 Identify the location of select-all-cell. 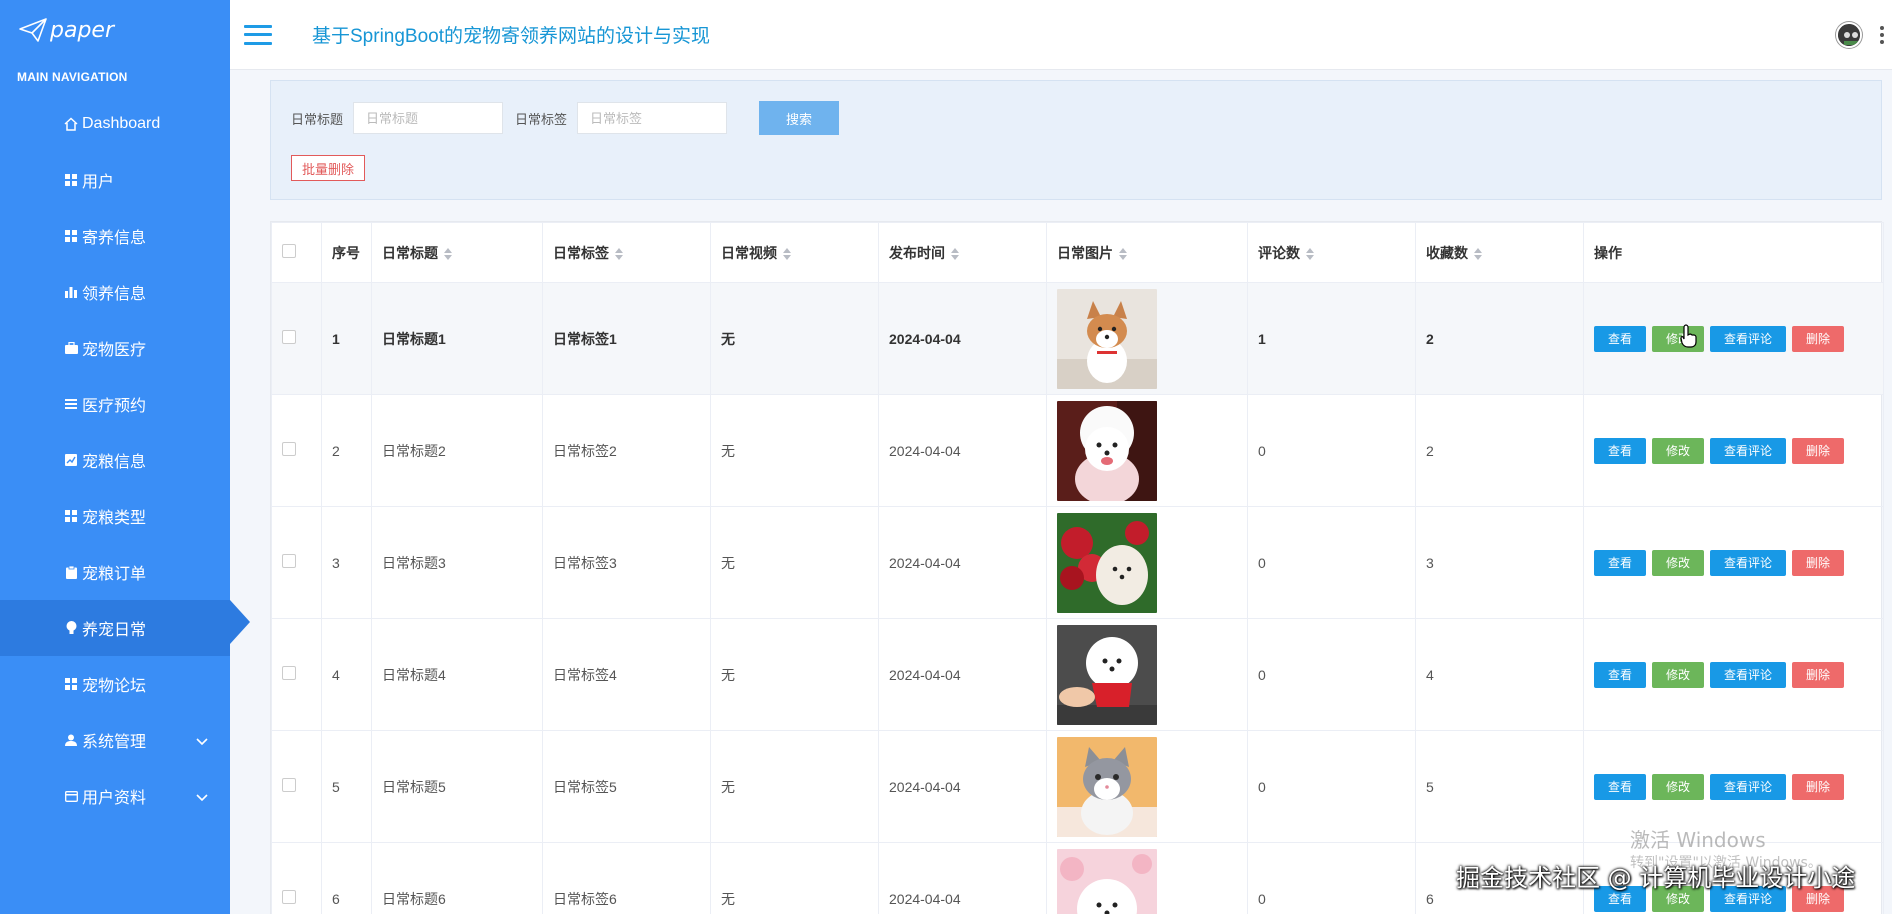
(296, 252).